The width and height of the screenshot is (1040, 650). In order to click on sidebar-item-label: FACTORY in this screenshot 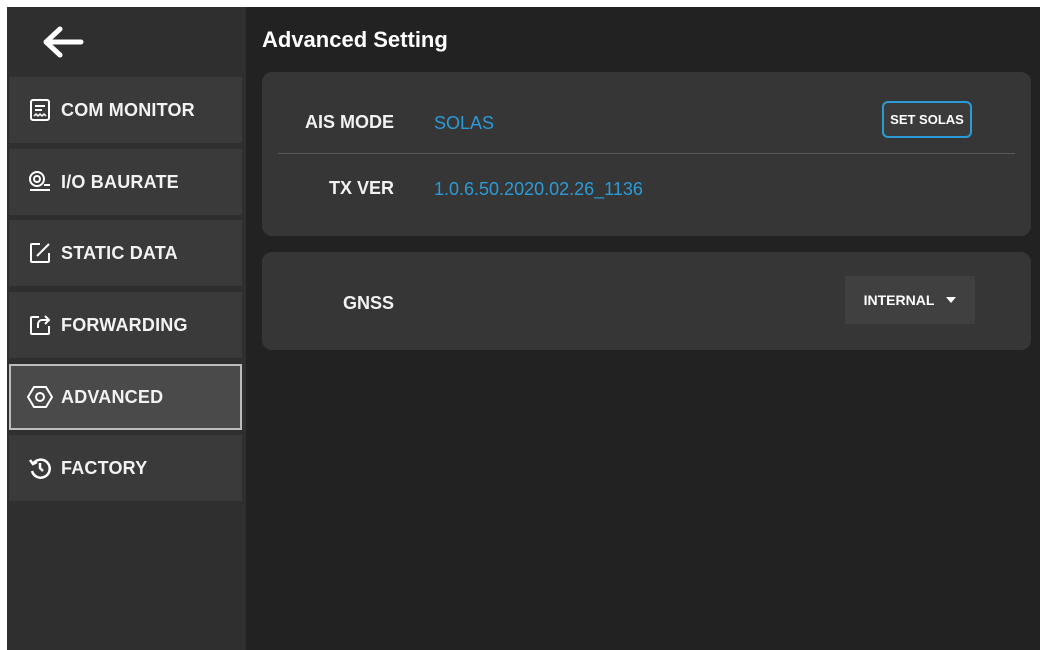, I will do `click(104, 467)`.